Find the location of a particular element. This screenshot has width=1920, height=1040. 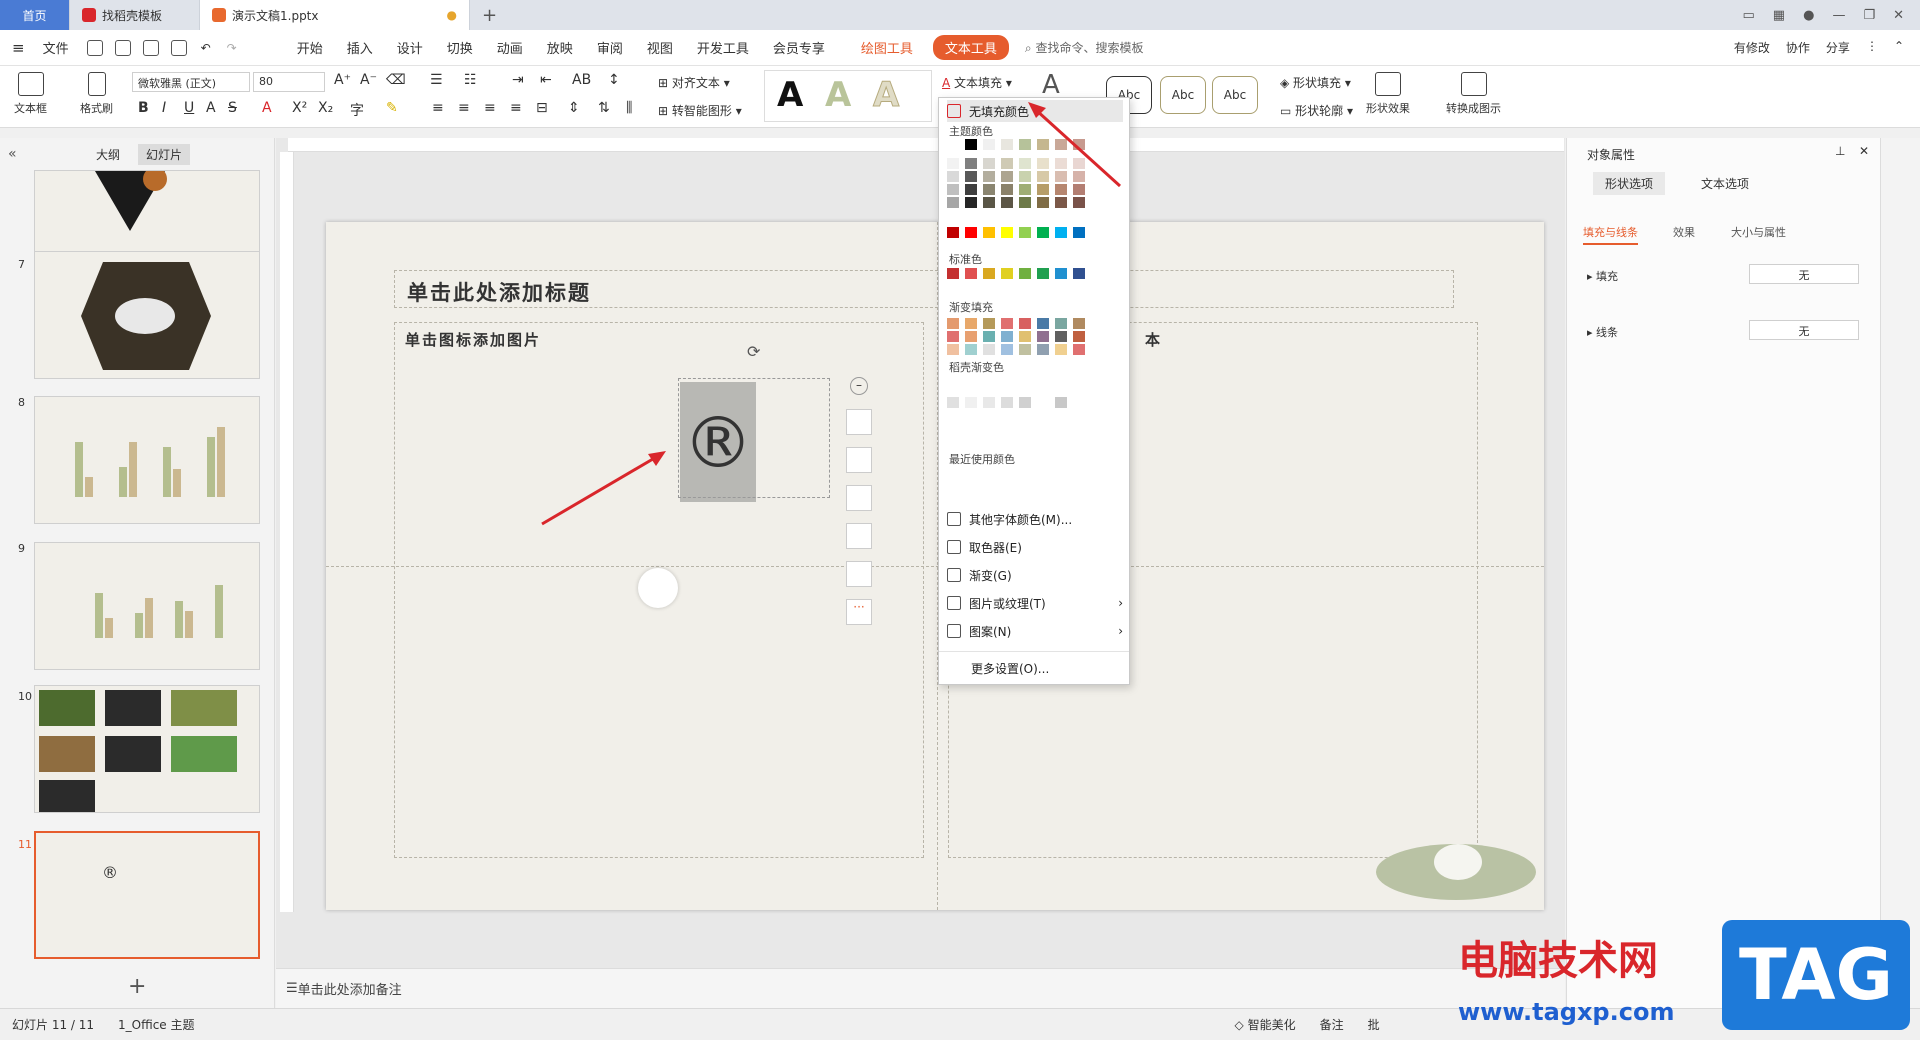

bold-icon: B is located at coordinates (143, 108).